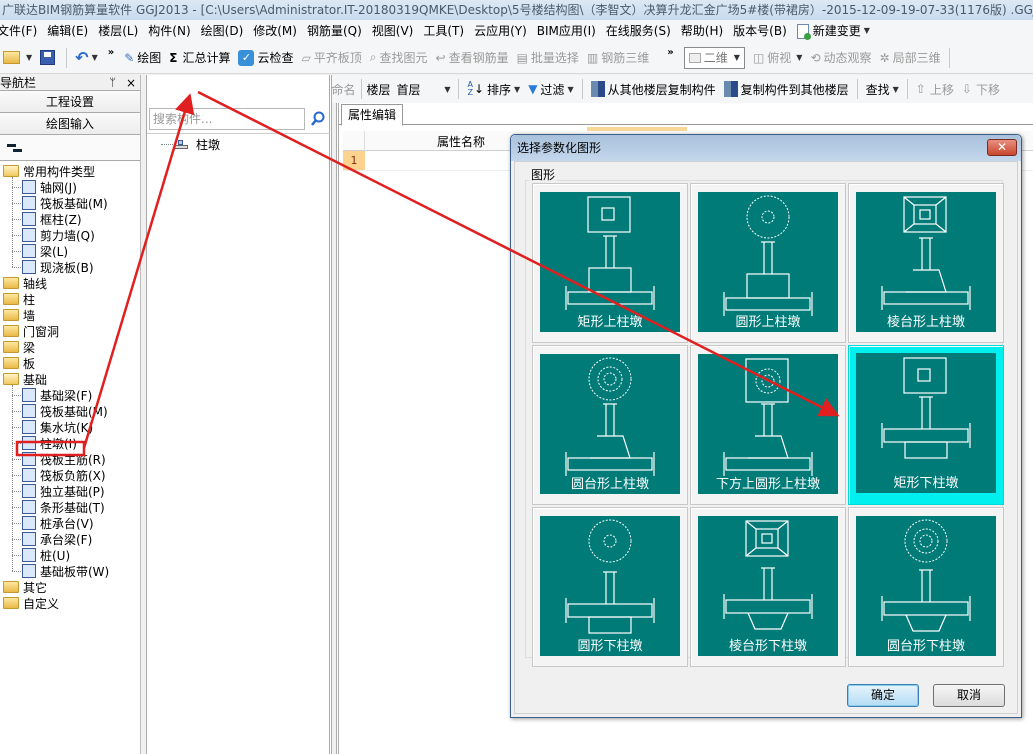  I want to click on draw-button: ✎ 绘图, so click(142, 58).